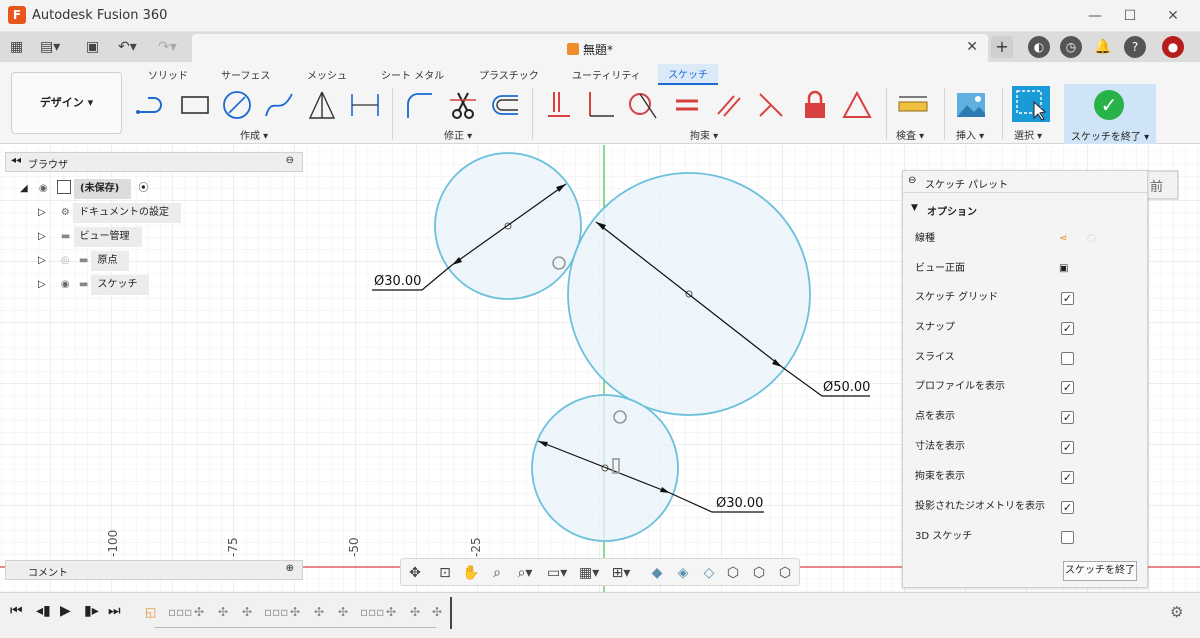 Image resolution: width=1200 pixels, height=638 pixels. What do you see at coordinates (16, 611) in the screenshot?
I see `skip-start-icon: ⏮` at bounding box center [16, 611].